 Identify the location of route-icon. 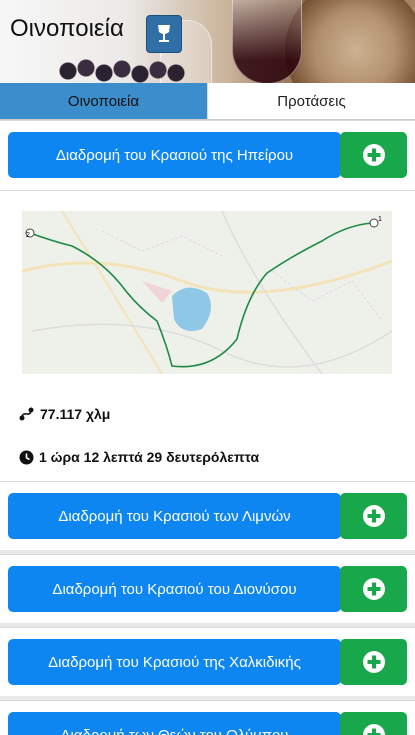
(27, 414).